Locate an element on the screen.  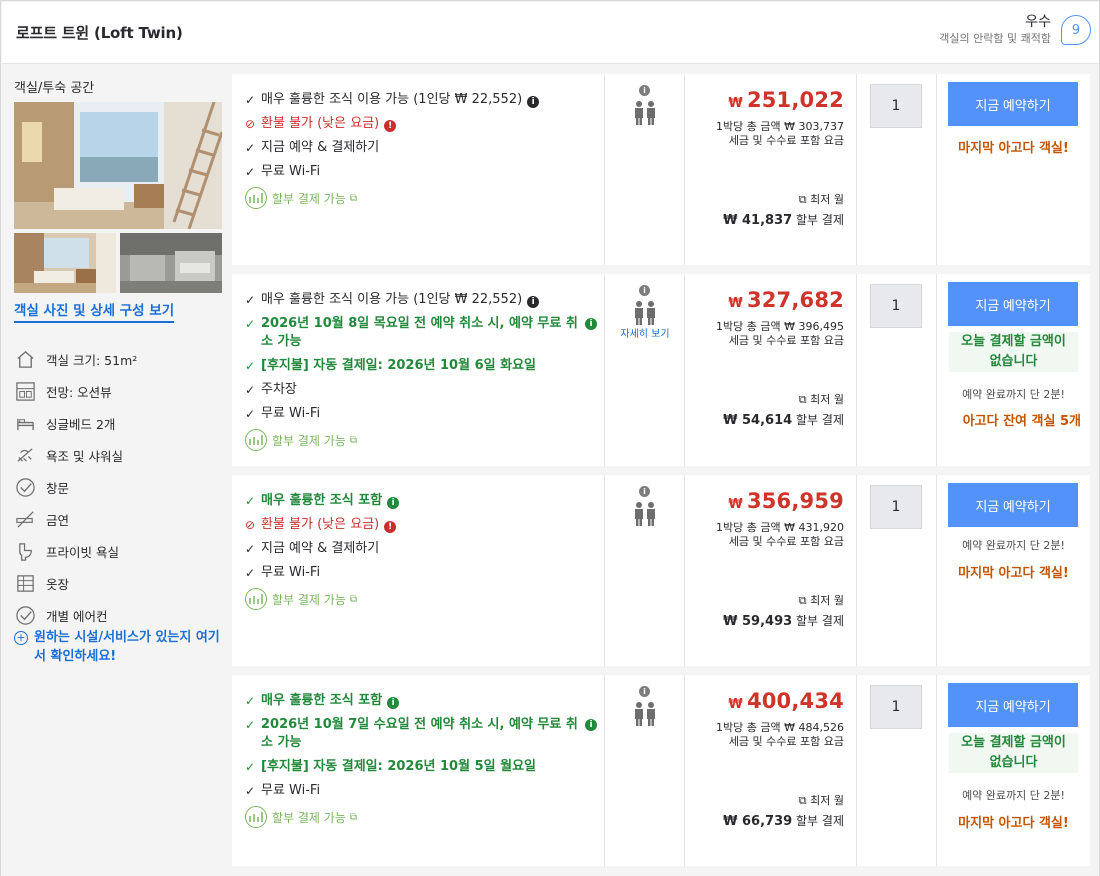
price-details: 1박당 총 금액 ₩ 303,737 세금 및 수수료 포함 요금 is located at coordinates (780, 133).